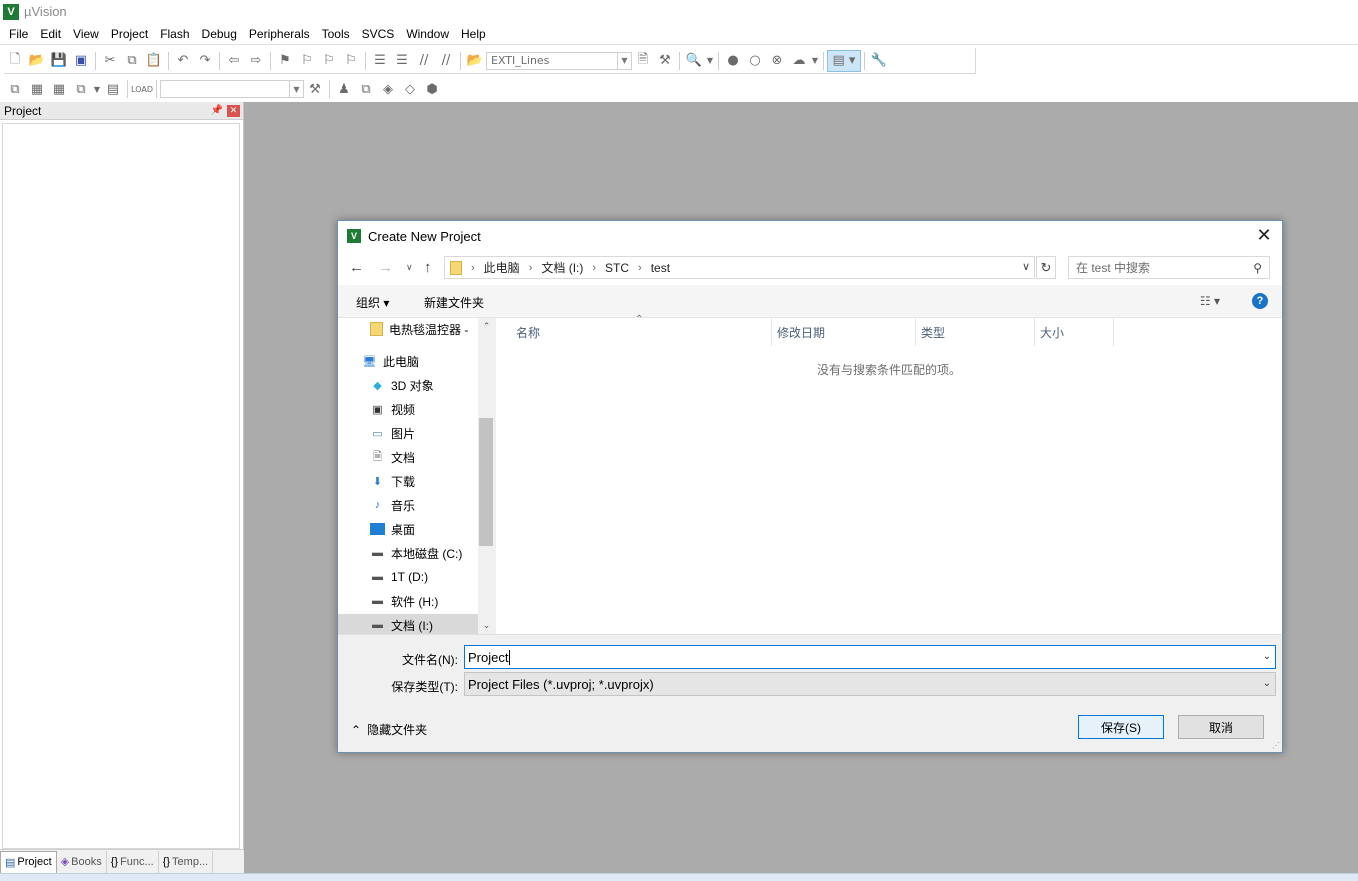 The image size is (1358, 881). What do you see at coordinates (315, 89) in the screenshot?
I see `target-options-icon: ⚒` at bounding box center [315, 89].